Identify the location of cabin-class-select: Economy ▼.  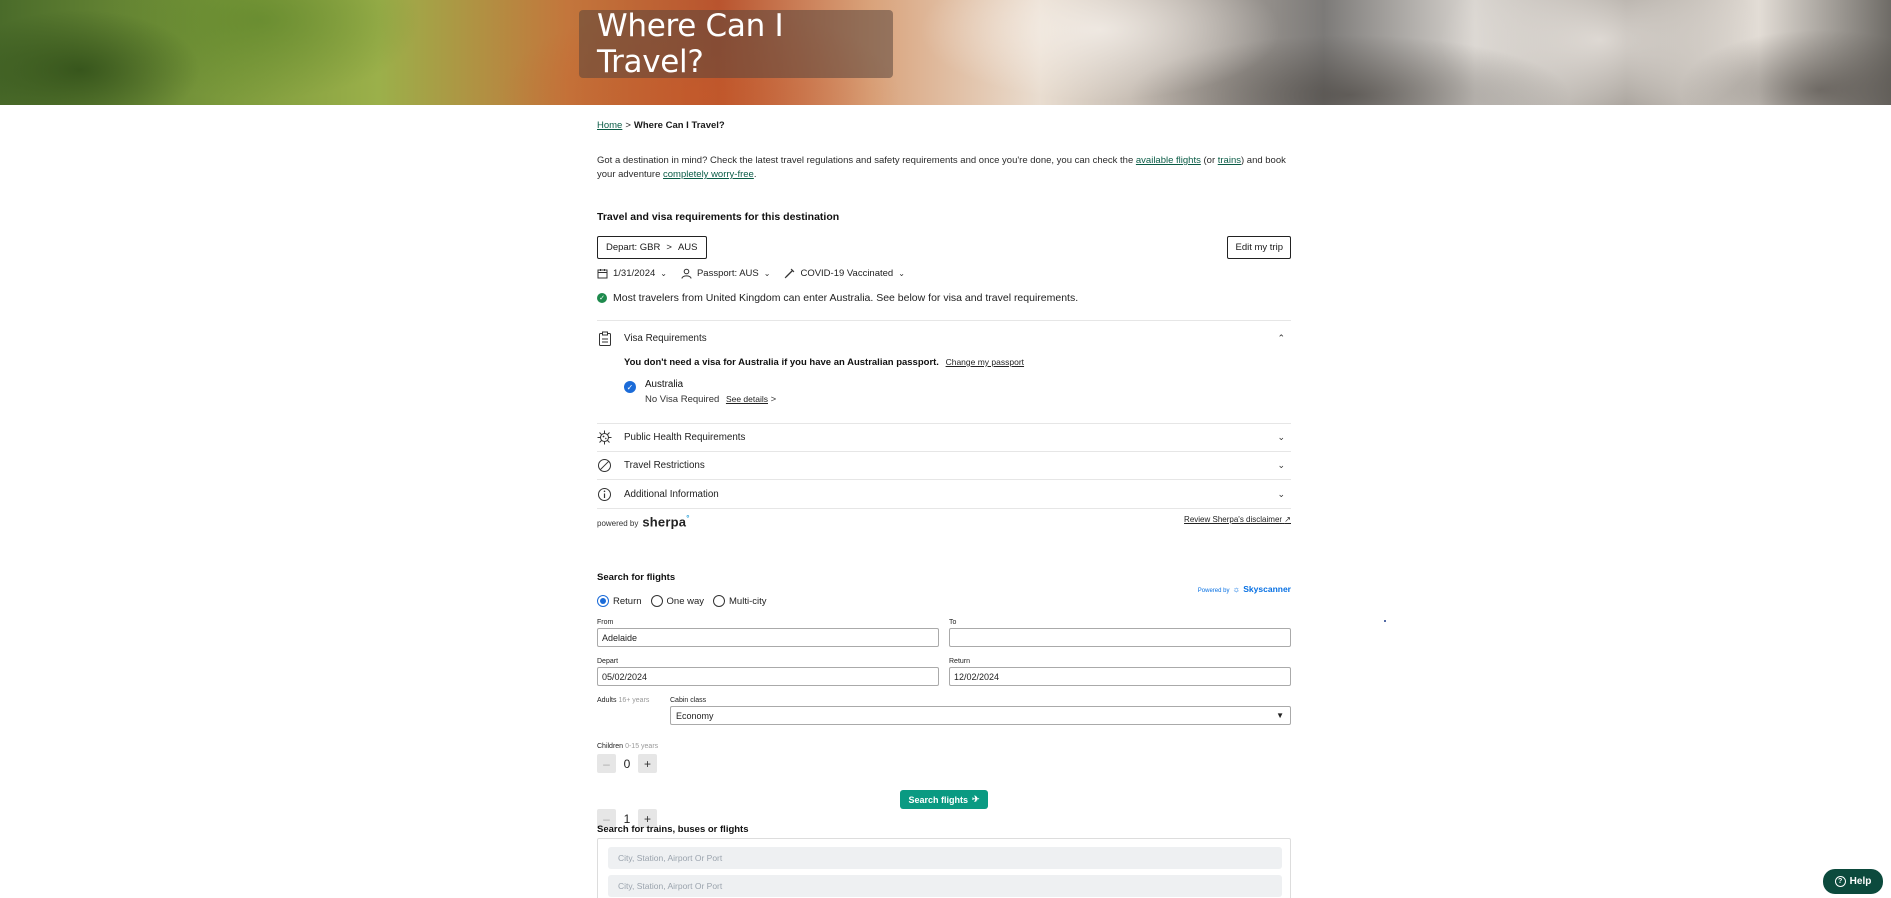
(980, 715).